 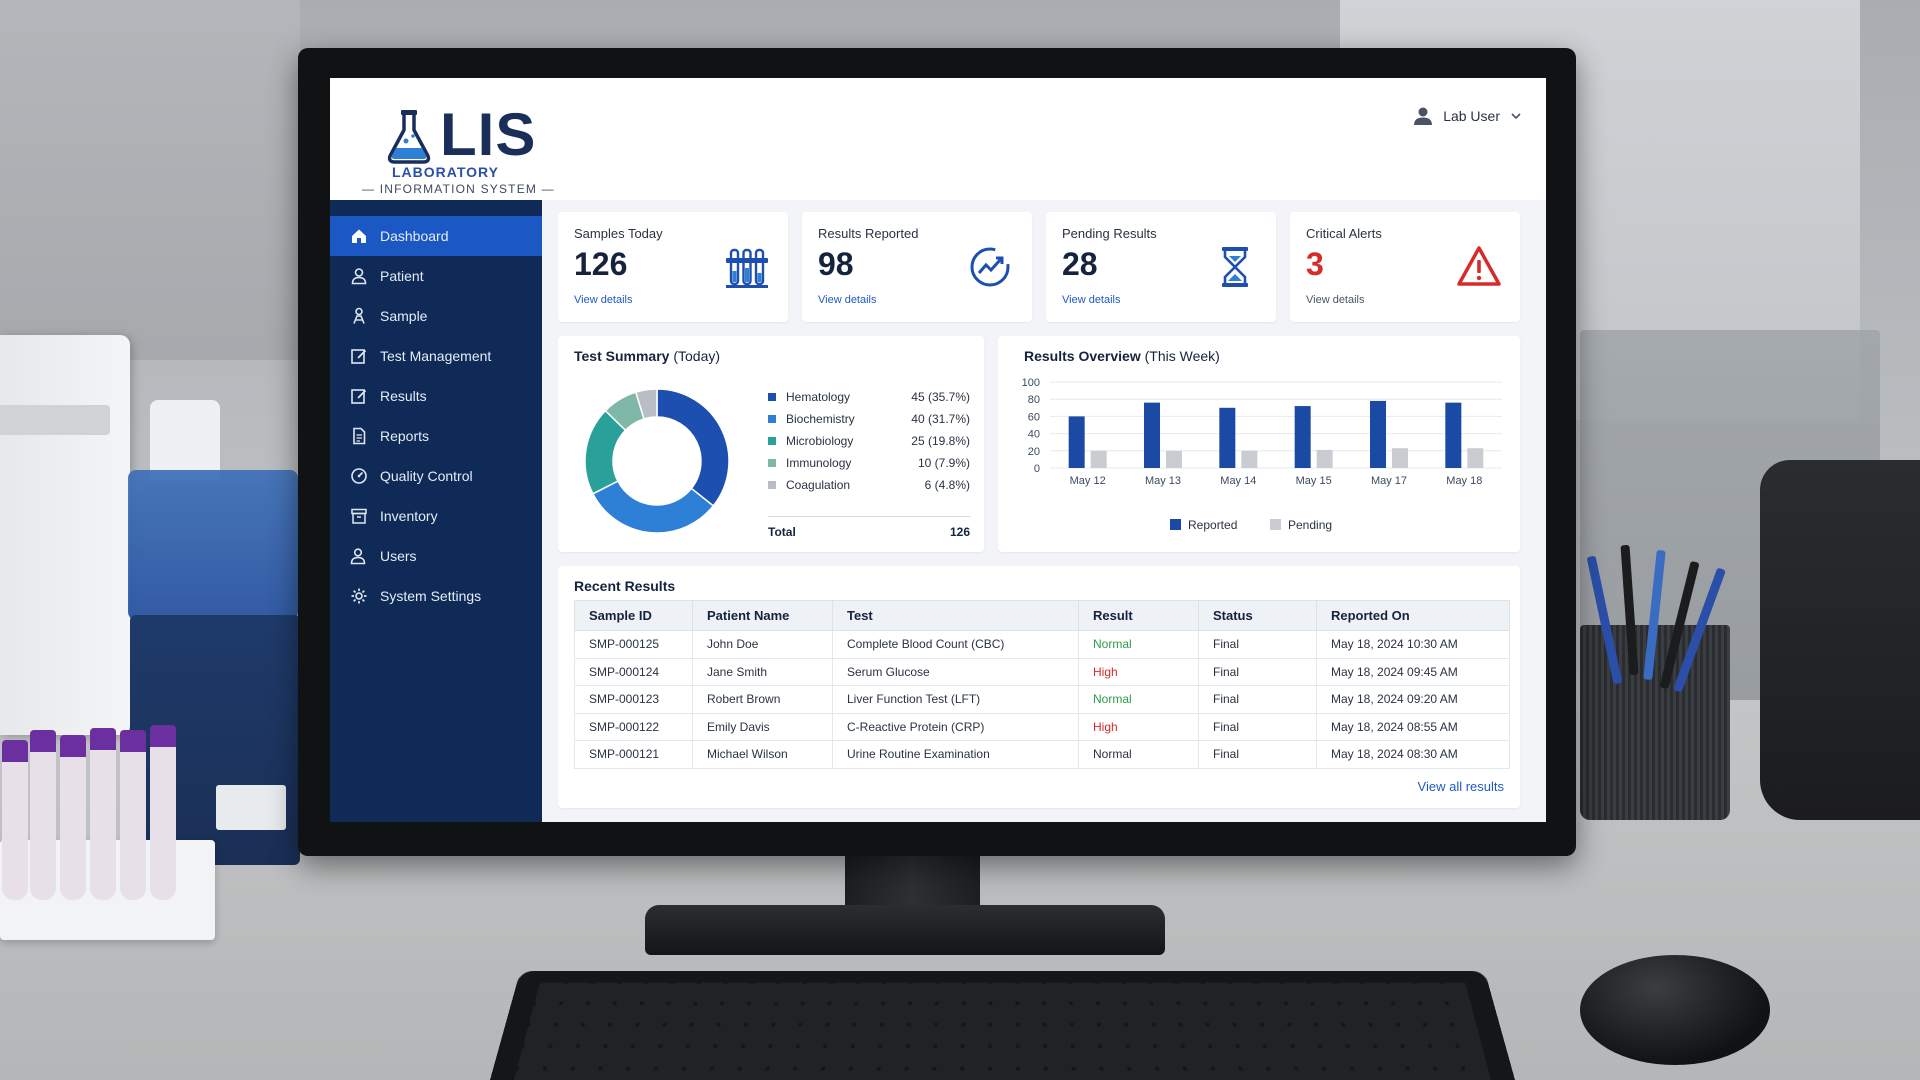 What do you see at coordinates (1423, 116) in the screenshot?
I see `user-icon` at bounding box center [1423, 116].